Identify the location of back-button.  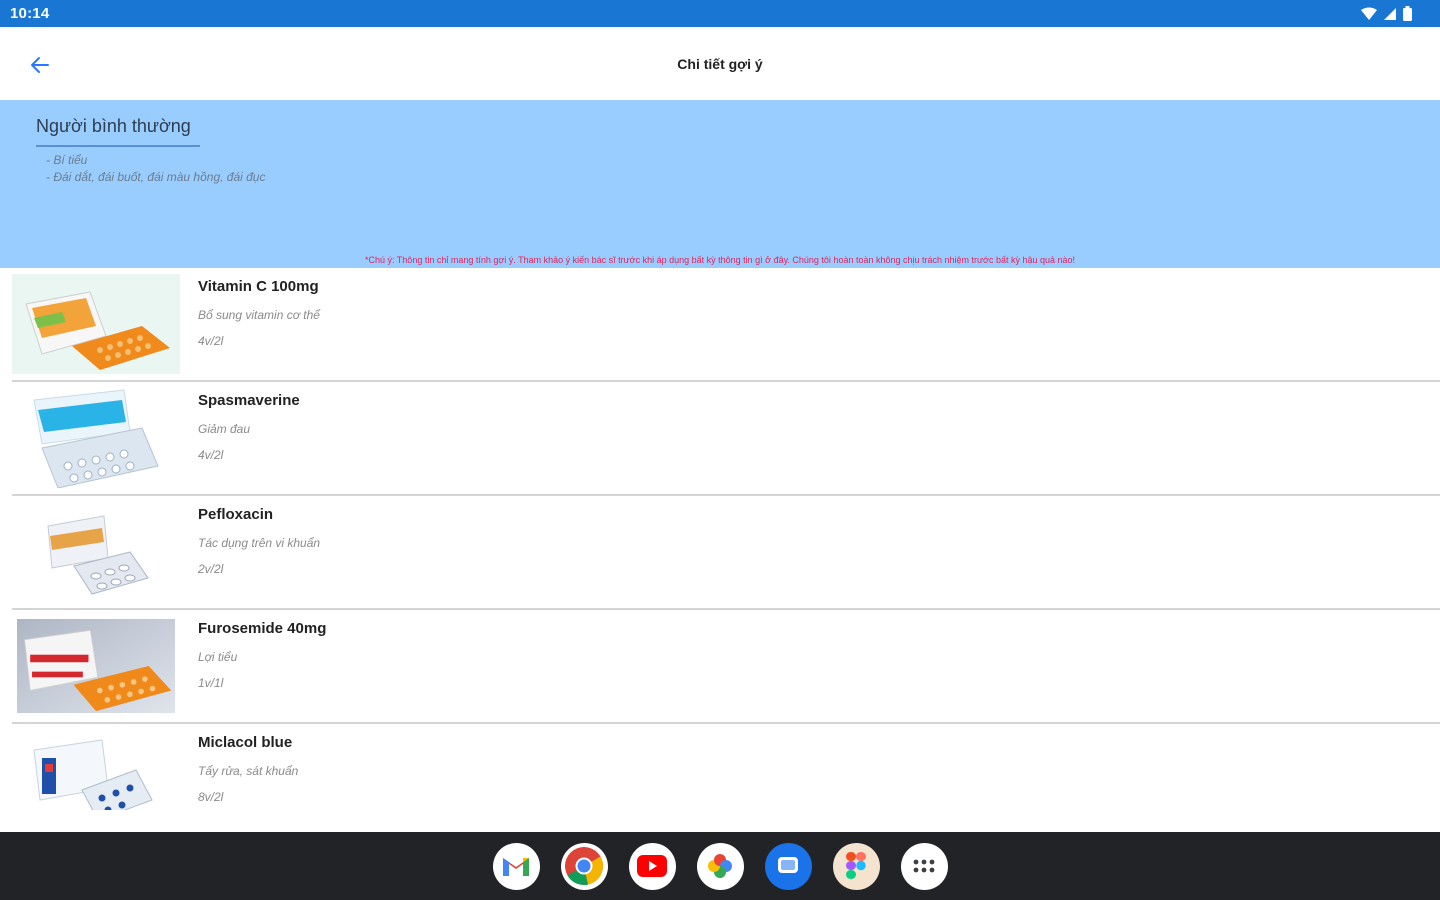
(40, 65).